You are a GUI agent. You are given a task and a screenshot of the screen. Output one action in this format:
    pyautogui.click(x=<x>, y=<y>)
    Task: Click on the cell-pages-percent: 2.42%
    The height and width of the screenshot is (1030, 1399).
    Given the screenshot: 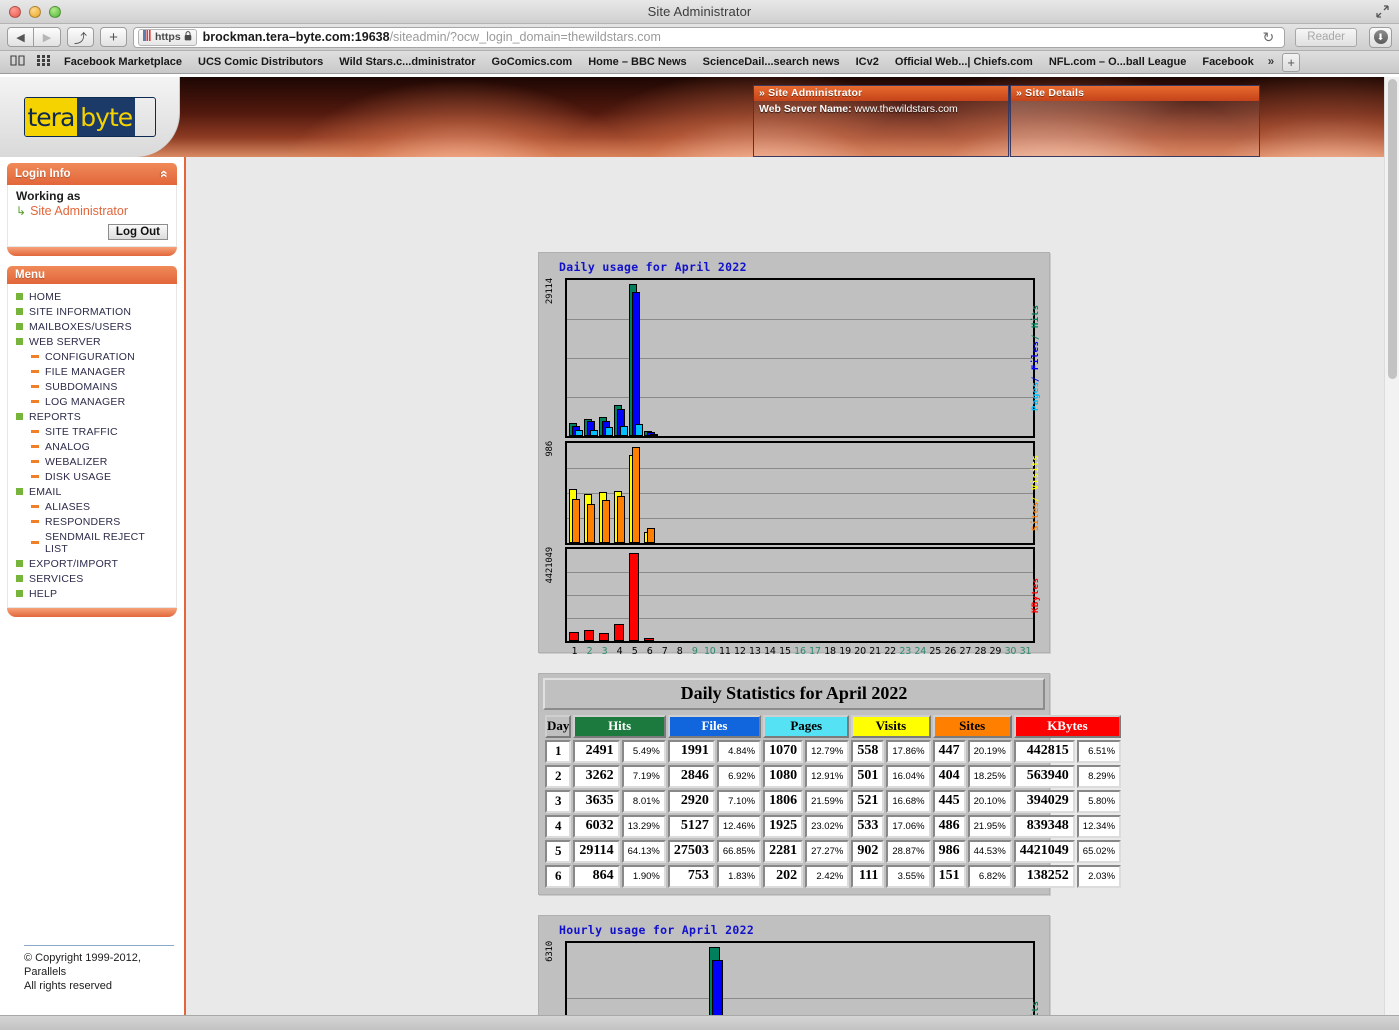 What is the action you would take?
    pyautogui.click(x=827, y=876)
    